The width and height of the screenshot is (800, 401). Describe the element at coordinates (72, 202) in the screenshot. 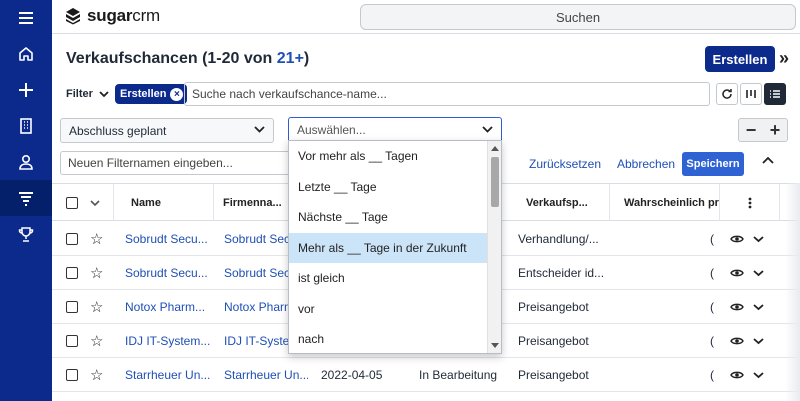

I see `select-all-checkbox` at that location.